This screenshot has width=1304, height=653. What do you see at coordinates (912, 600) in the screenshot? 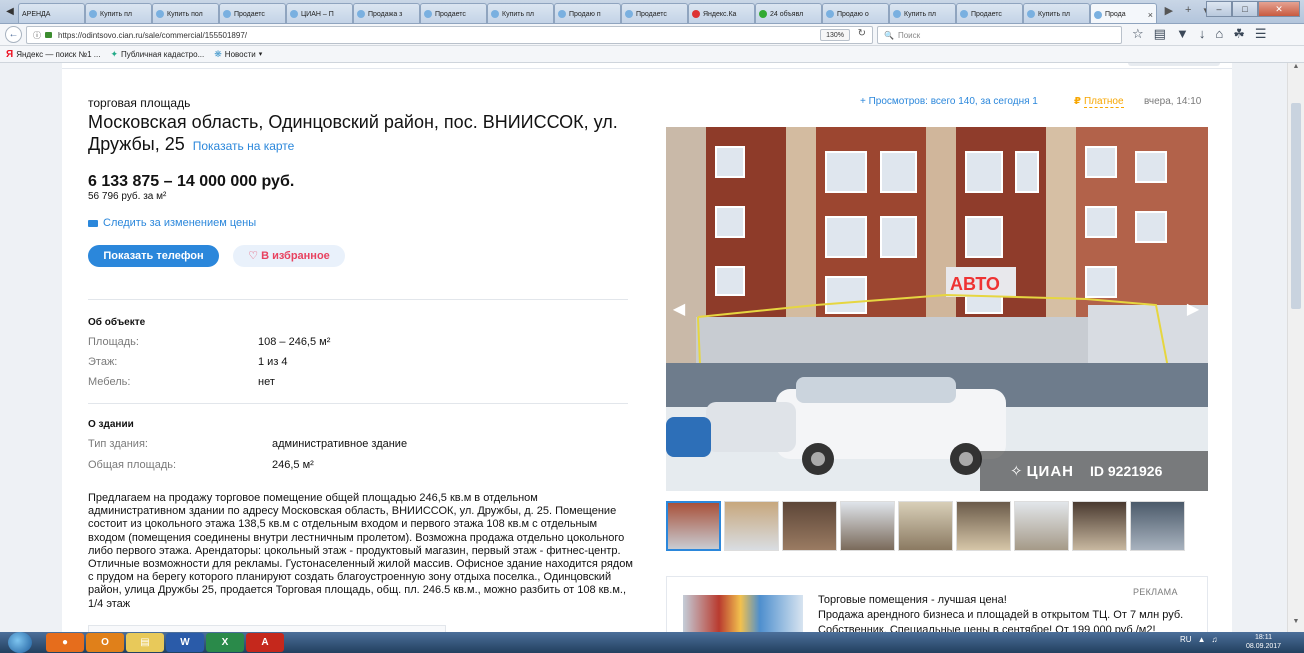
I see `ad-title: Торговые помещения - лучшая цена!` at bounding box center [912, 600].